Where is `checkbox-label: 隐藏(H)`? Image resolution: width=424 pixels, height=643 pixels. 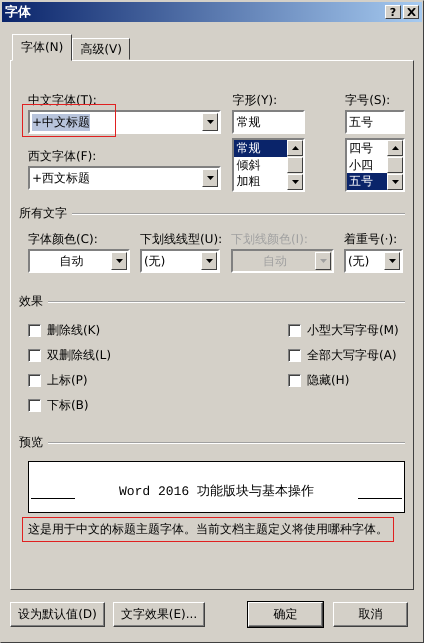 checkbox-label: 隐藏(H) is located at coordinates (328, 380).